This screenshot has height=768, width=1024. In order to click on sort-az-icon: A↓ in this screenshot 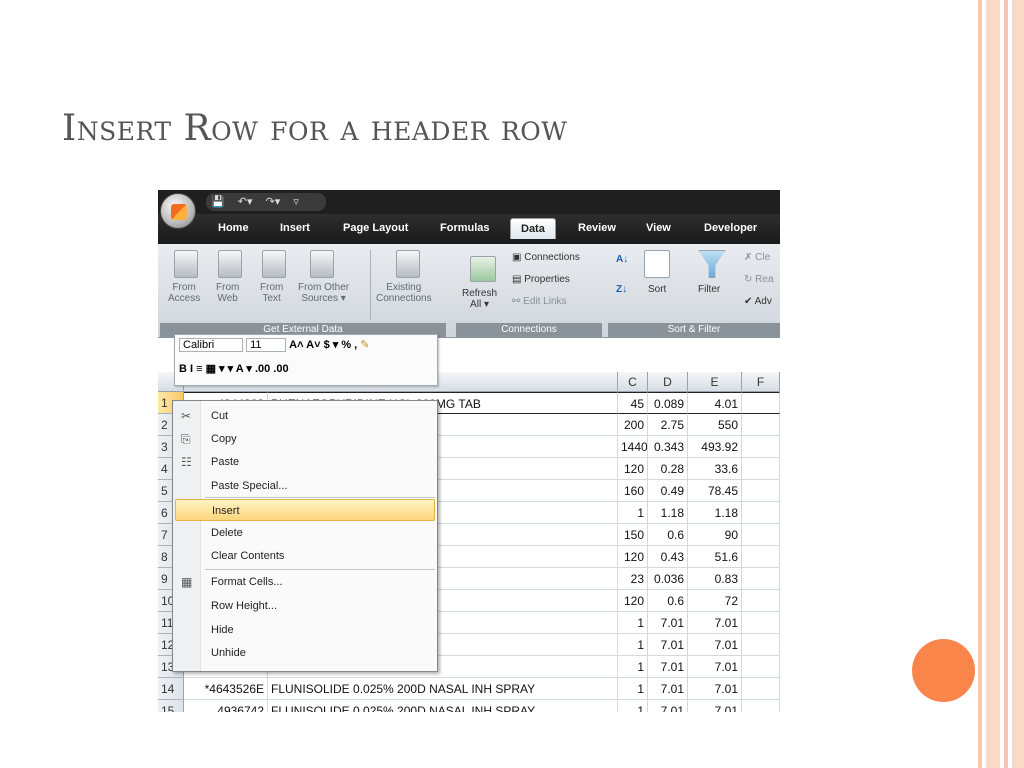, I will do `click(622, 259)`.